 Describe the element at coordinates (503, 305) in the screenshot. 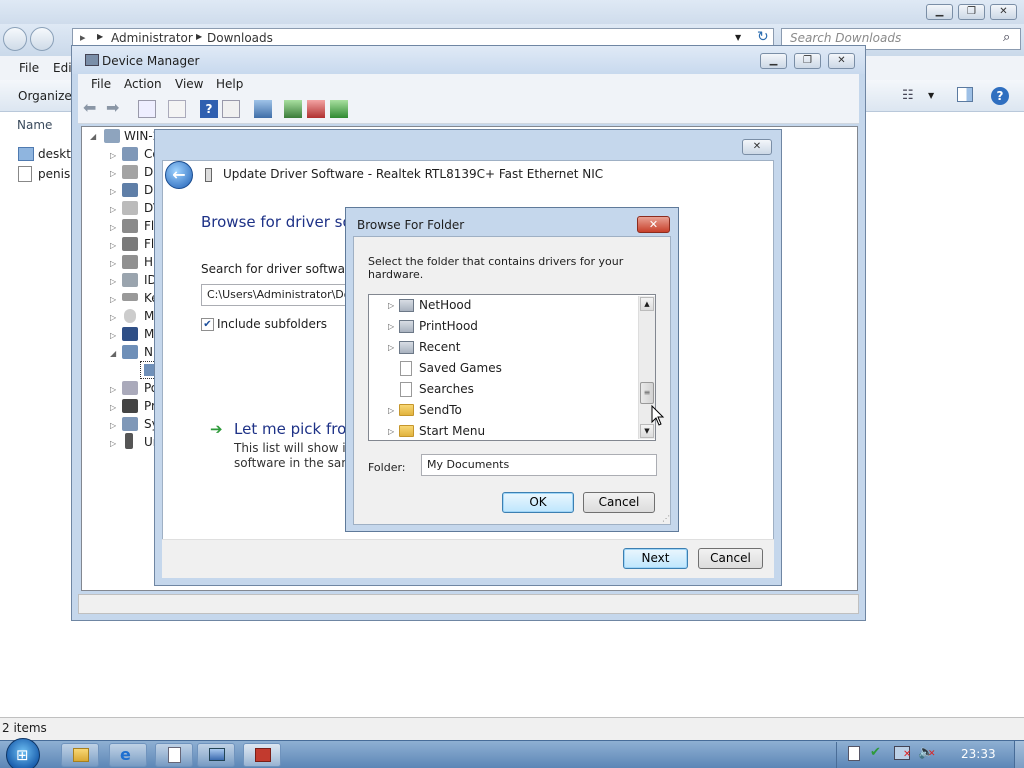

I see `folder-tree-item: ▷ NetHood` at that location.